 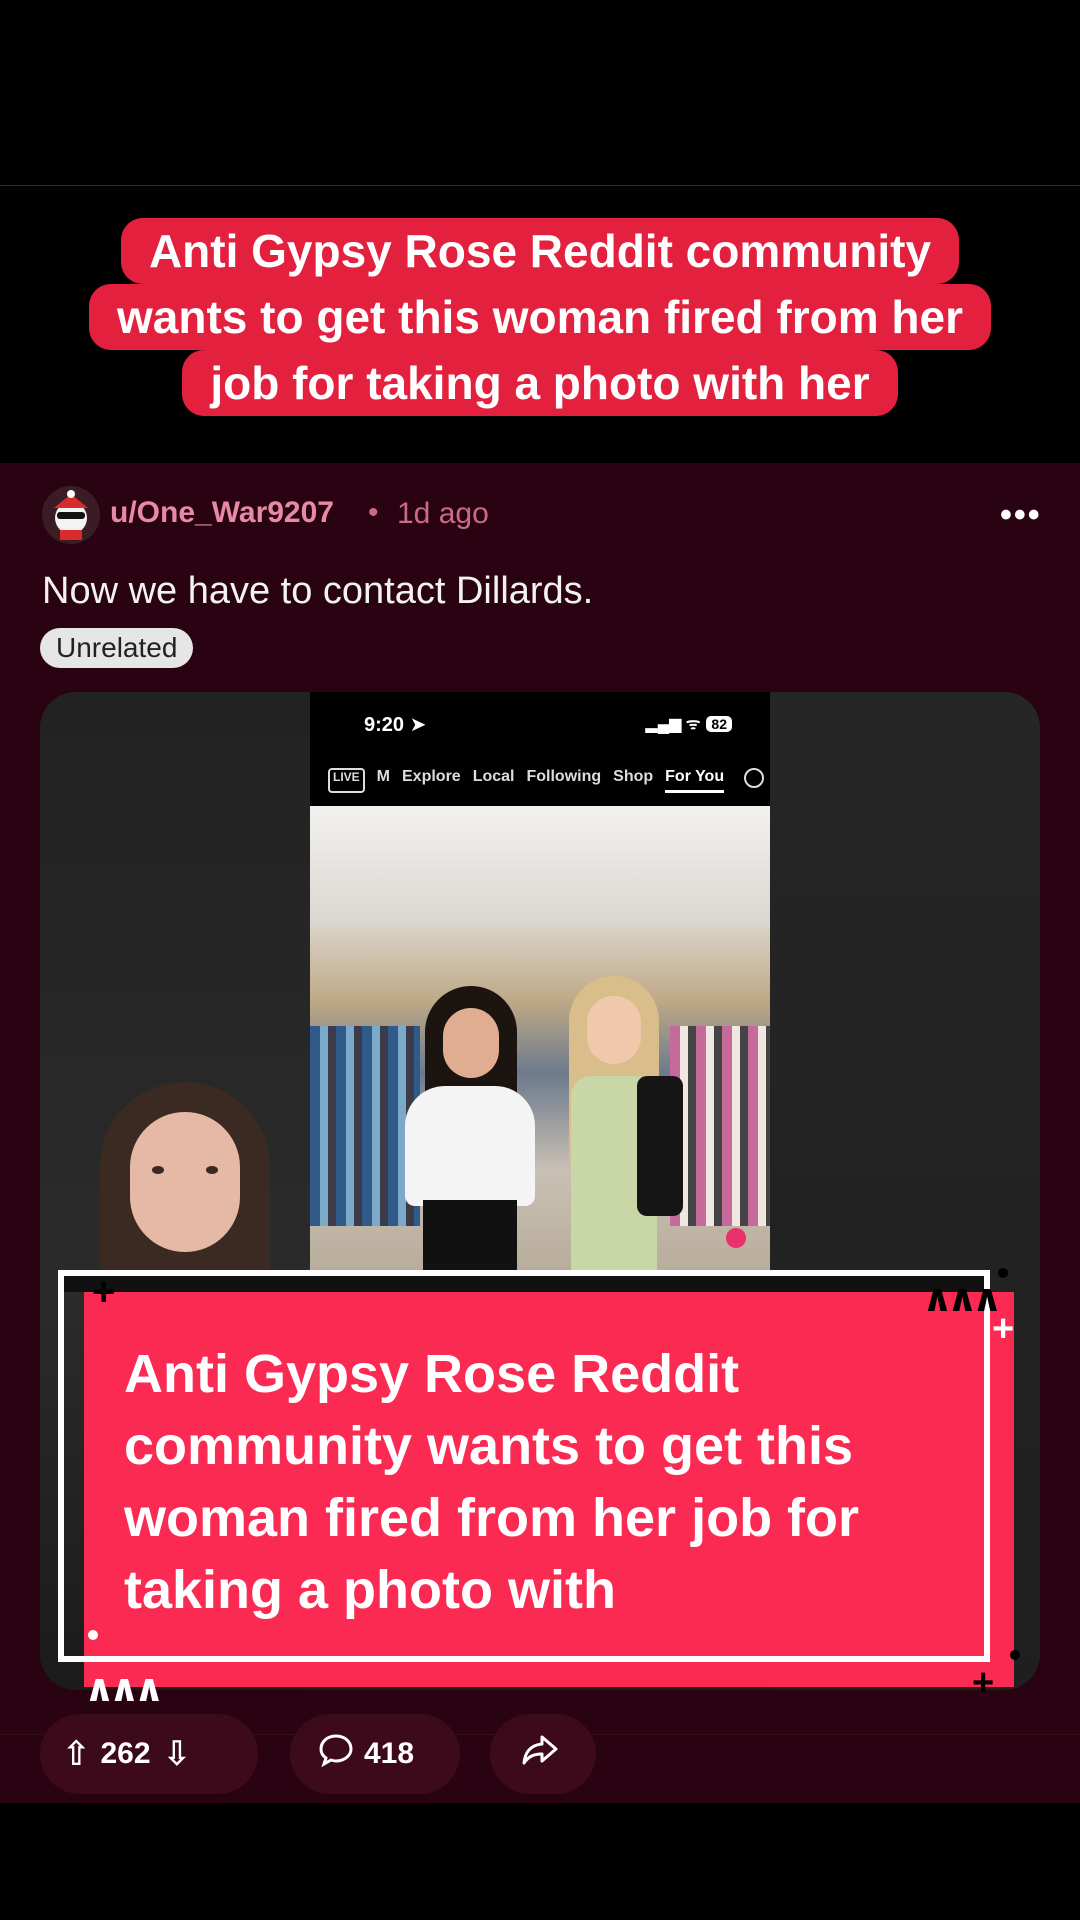 What do you see at coordinates (395, 725) in the screenshot?
I see `status-time: 9:20 ➤` at bounding box center [395, 725].